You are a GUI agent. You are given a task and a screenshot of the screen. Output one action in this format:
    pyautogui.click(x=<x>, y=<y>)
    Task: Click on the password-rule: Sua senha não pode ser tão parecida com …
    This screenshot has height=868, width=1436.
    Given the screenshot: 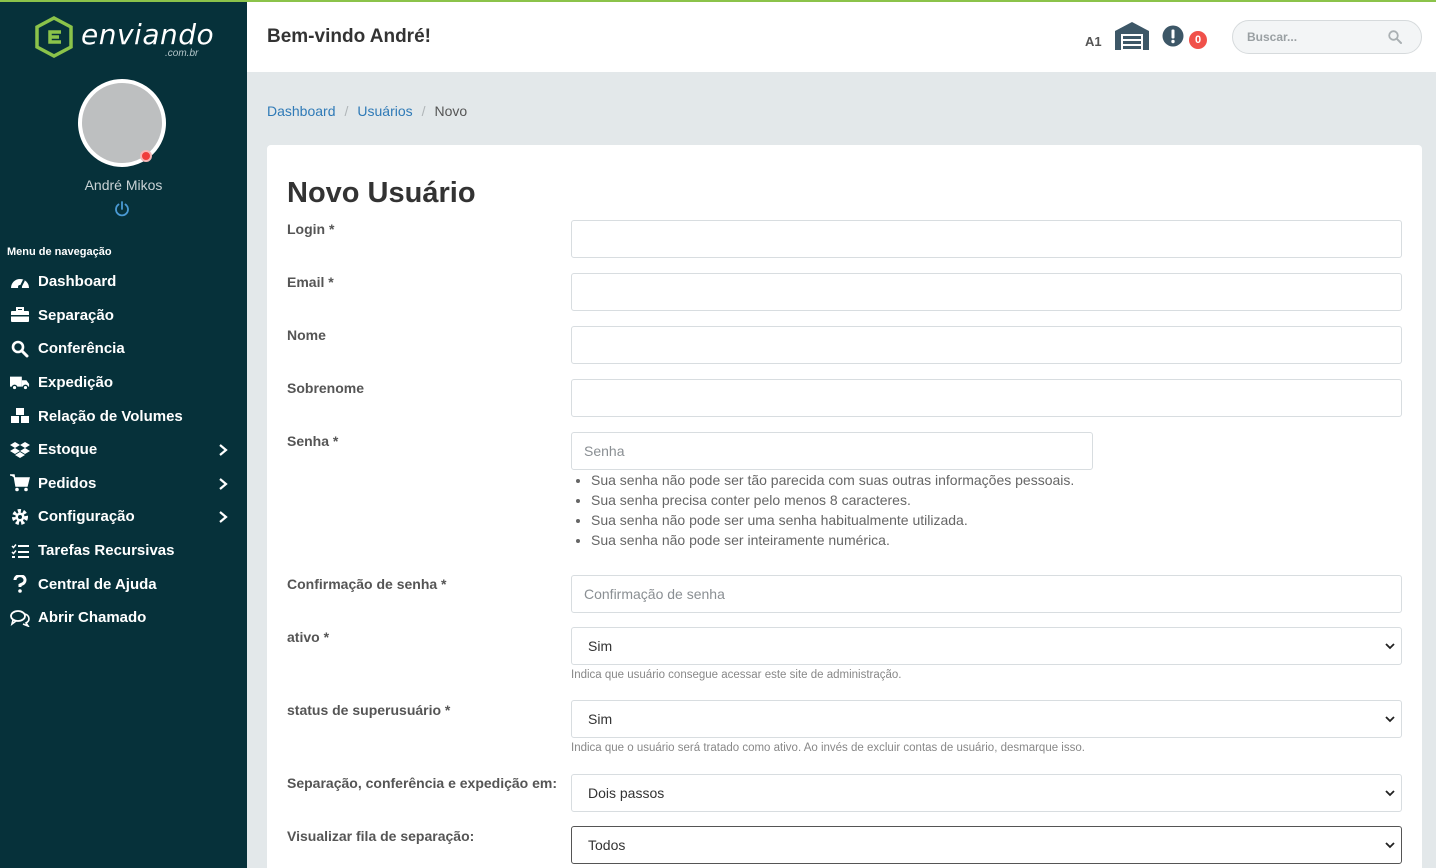 What is the action you would take?
    pyautogui.click(x=832, y=480)
    